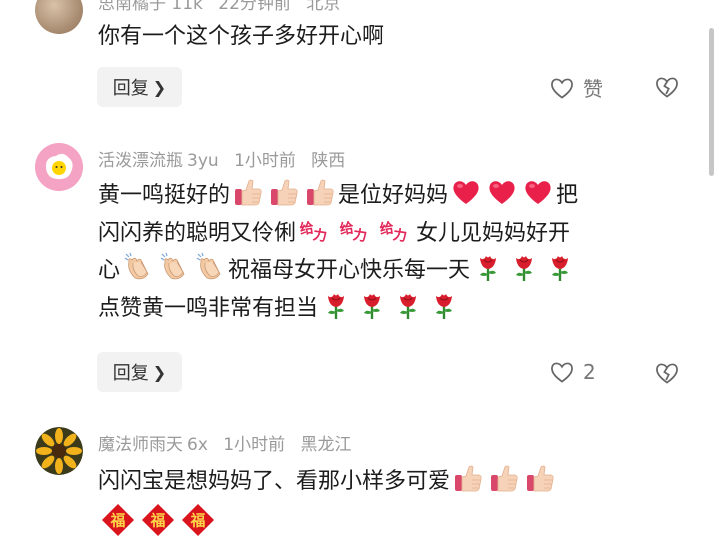 The height and width of the screenshot is (544, 719). I want to click on text-segment: 闪闪养的聪明又伶俐, so click(197, 233).